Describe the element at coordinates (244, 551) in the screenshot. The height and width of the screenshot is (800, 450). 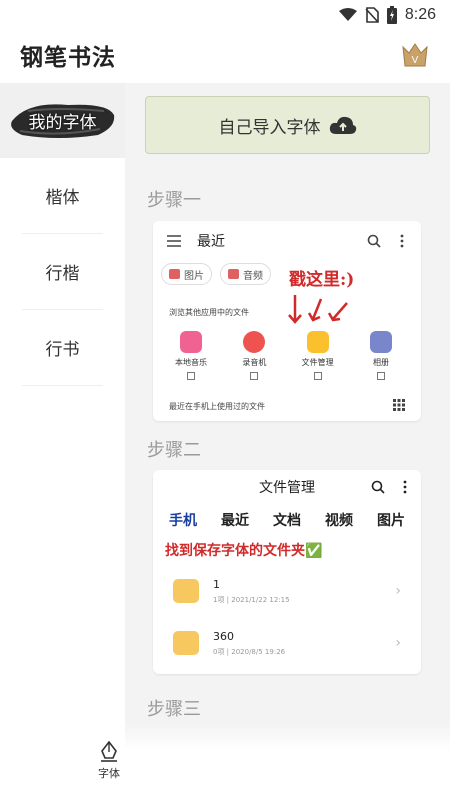
I see `handwritten-note: 找到保存字体的文件夹✅` at that location.